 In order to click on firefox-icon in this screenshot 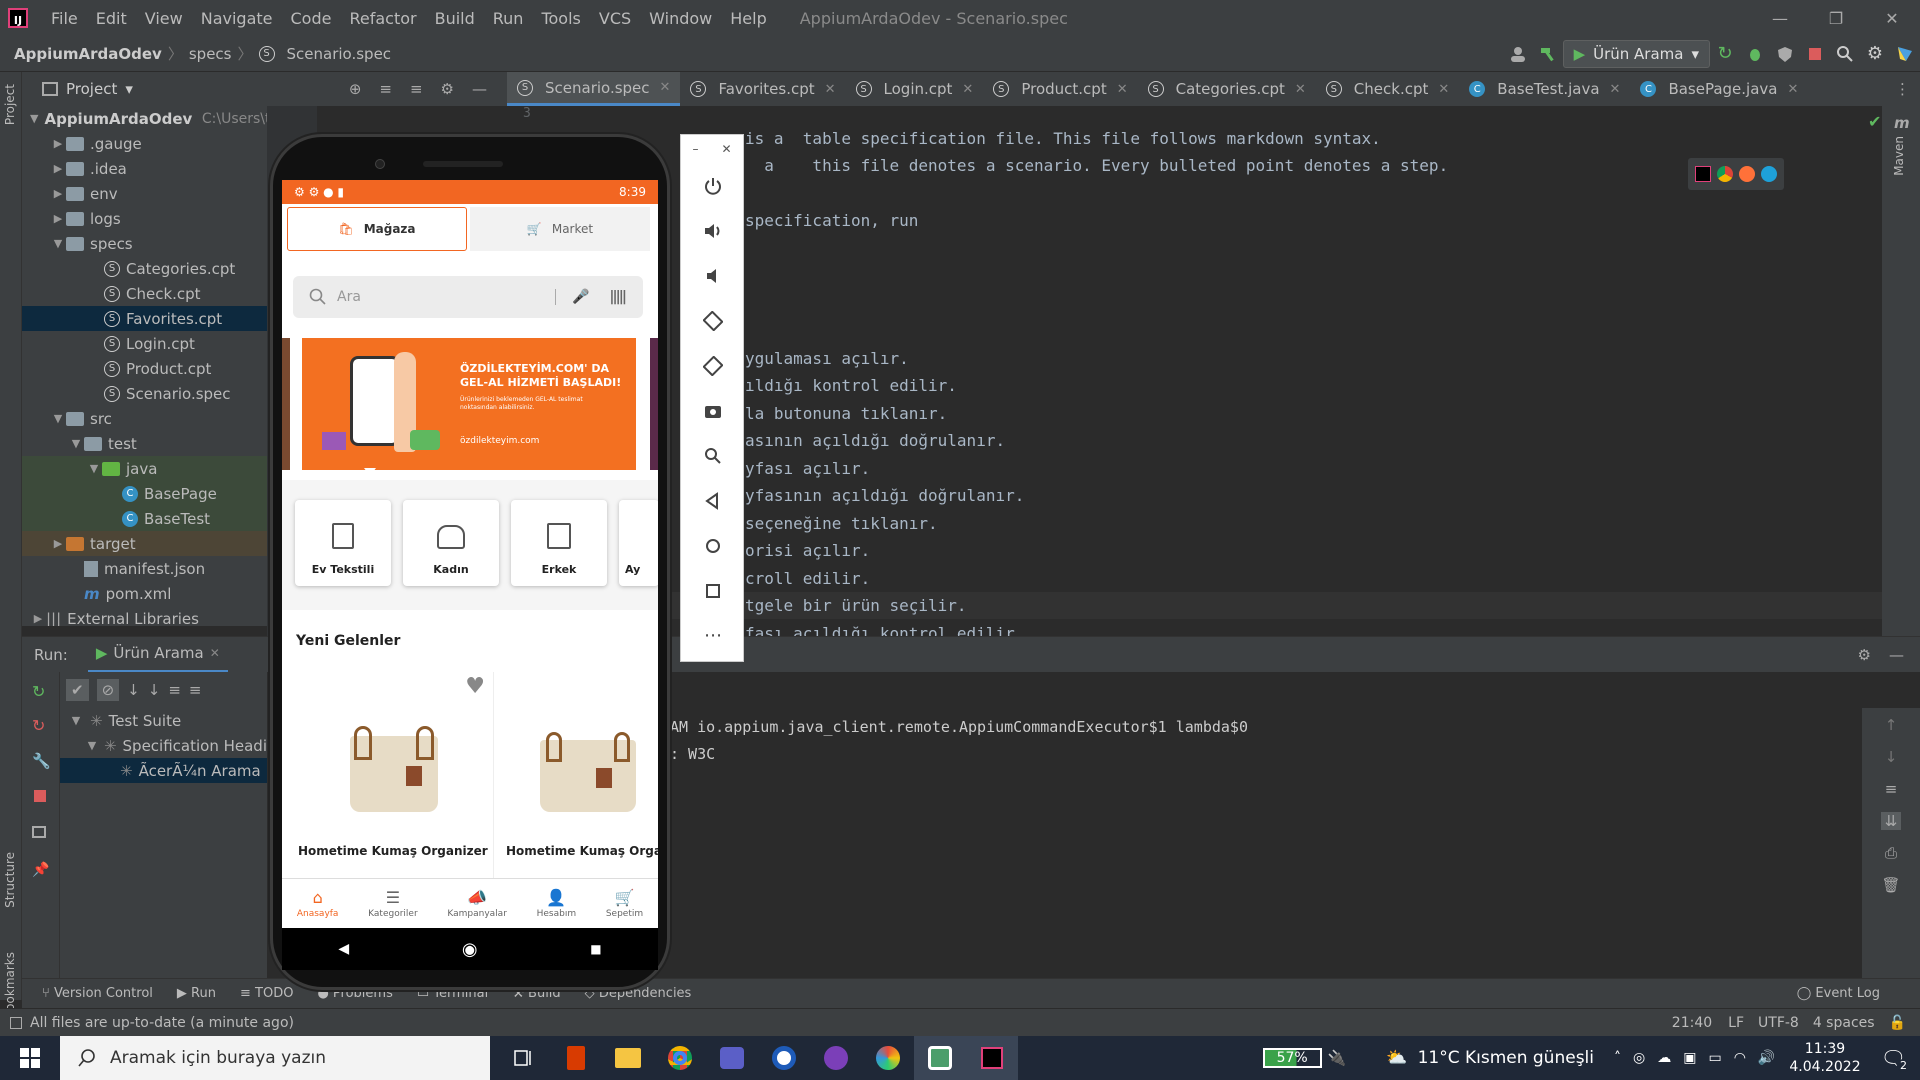, I will do `click(1747, 174)`.